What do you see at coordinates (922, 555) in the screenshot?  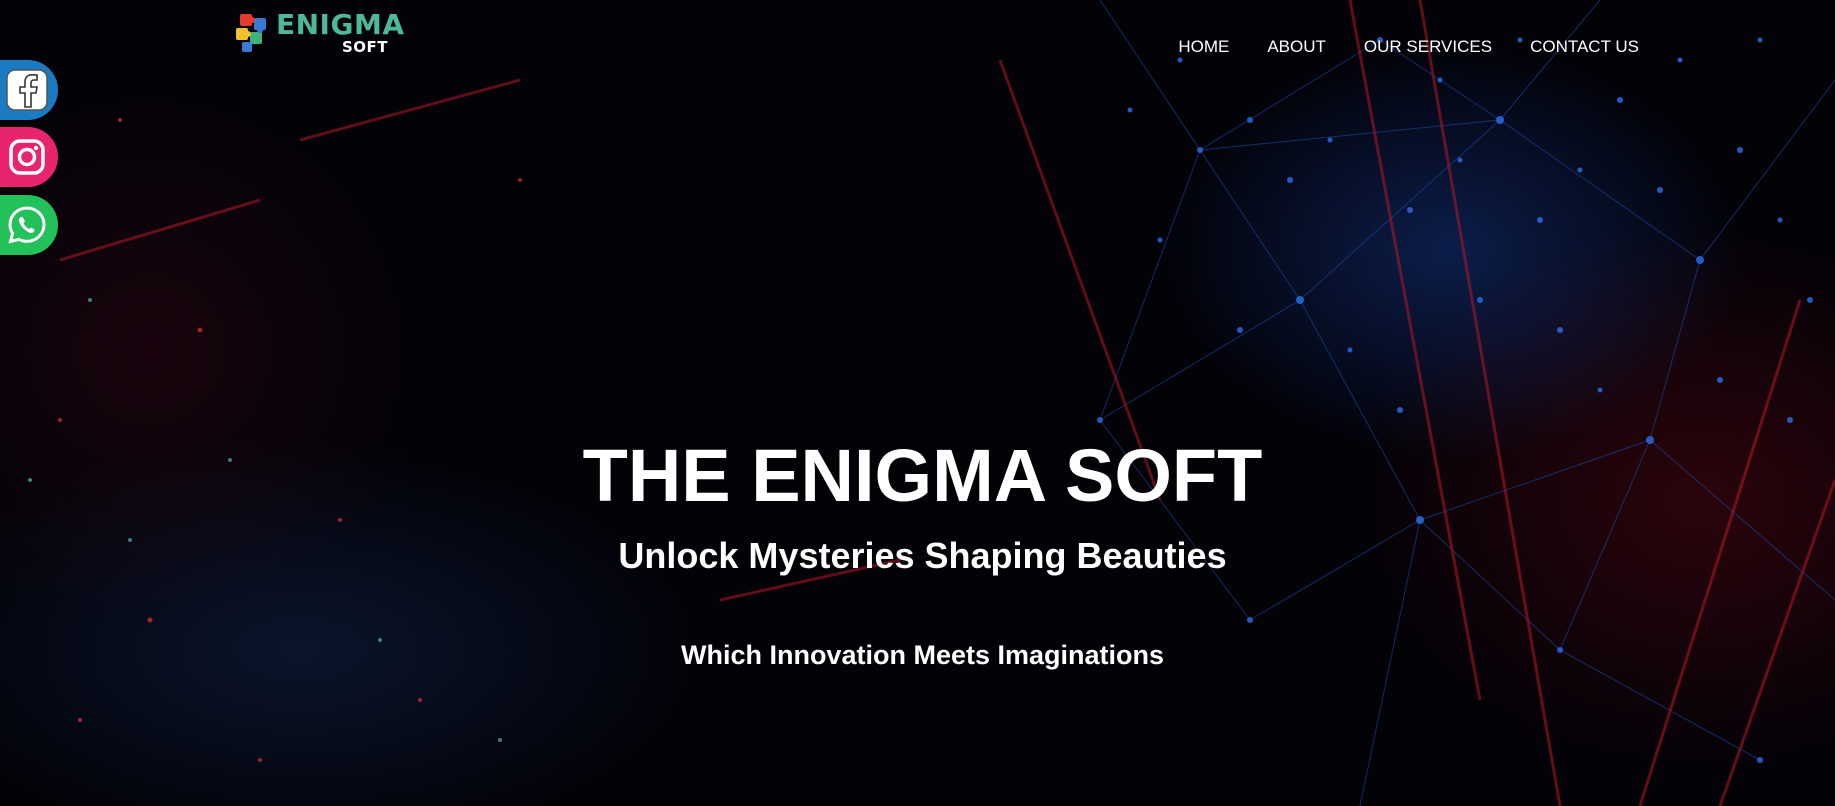 I see `hero-subtitle: Unlock Mysteries Shaping Beauties` at bounding box center [922, 555].